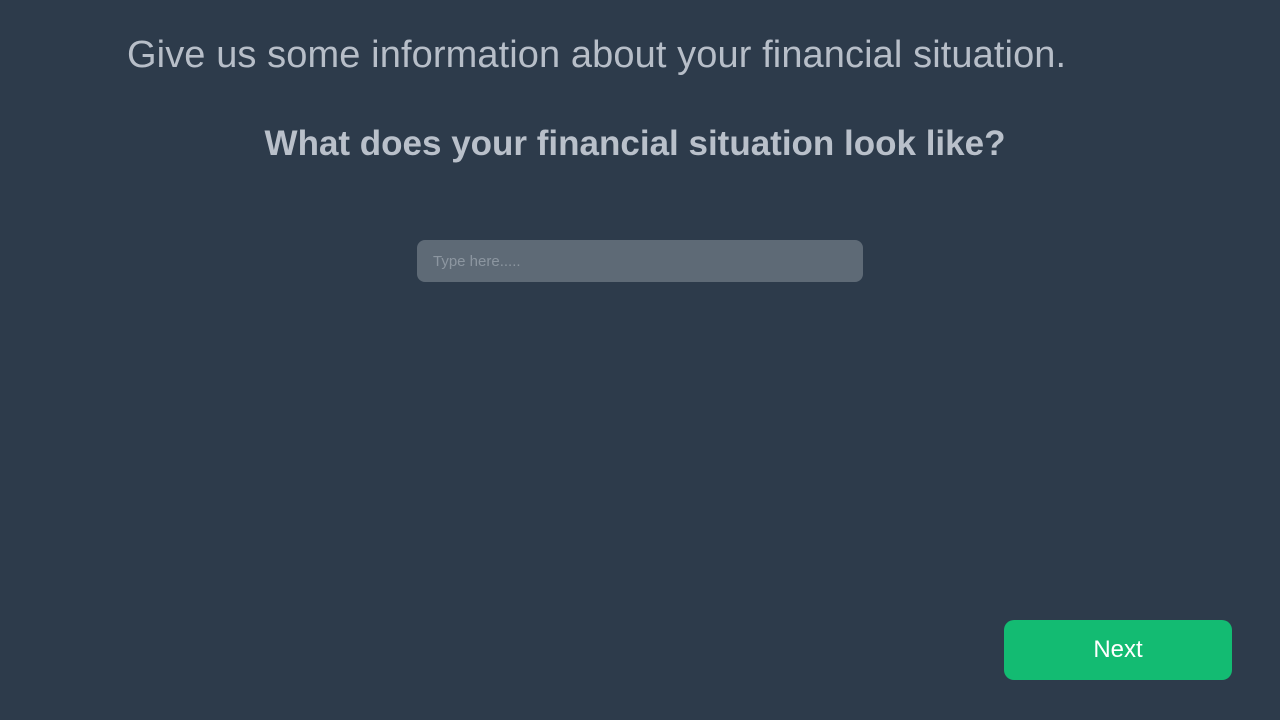 This screenshot has width=1280, height=720. I want to click on next-button: Next, so click(1118, 650).